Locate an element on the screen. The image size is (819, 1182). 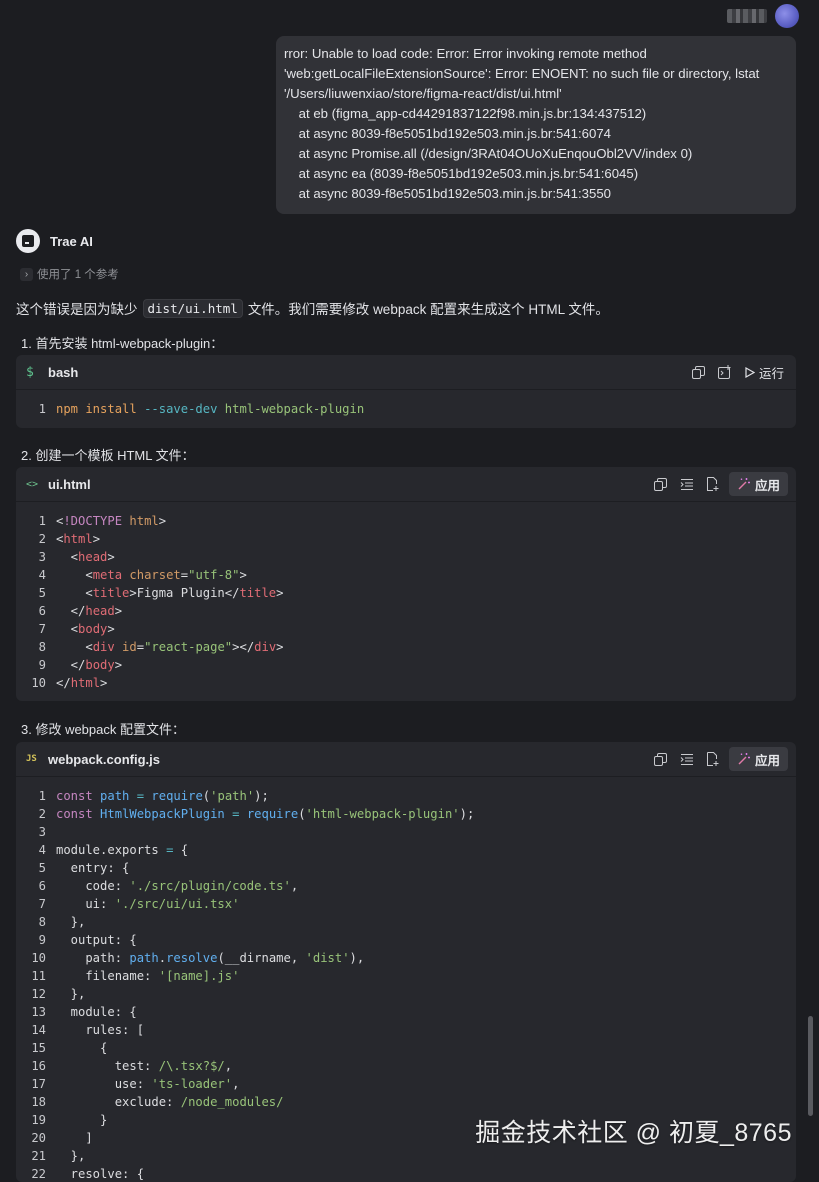
reference-label: 使用了 1 个参考 is located at coordinates (78, 275).